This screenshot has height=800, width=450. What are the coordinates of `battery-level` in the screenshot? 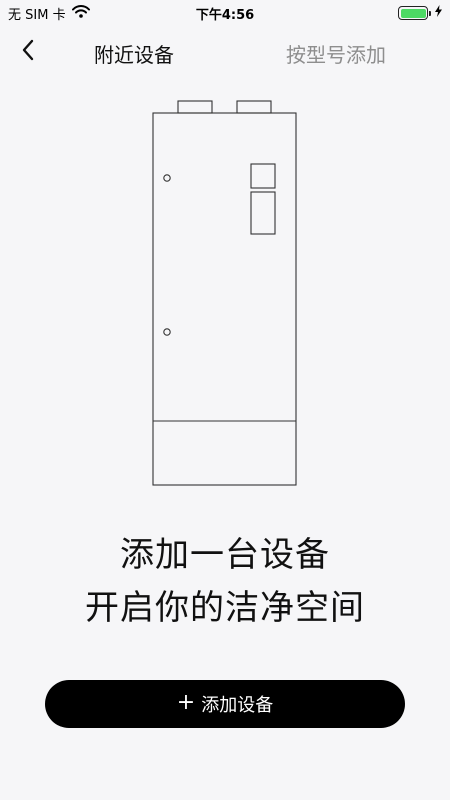 It's located at (413, 13).